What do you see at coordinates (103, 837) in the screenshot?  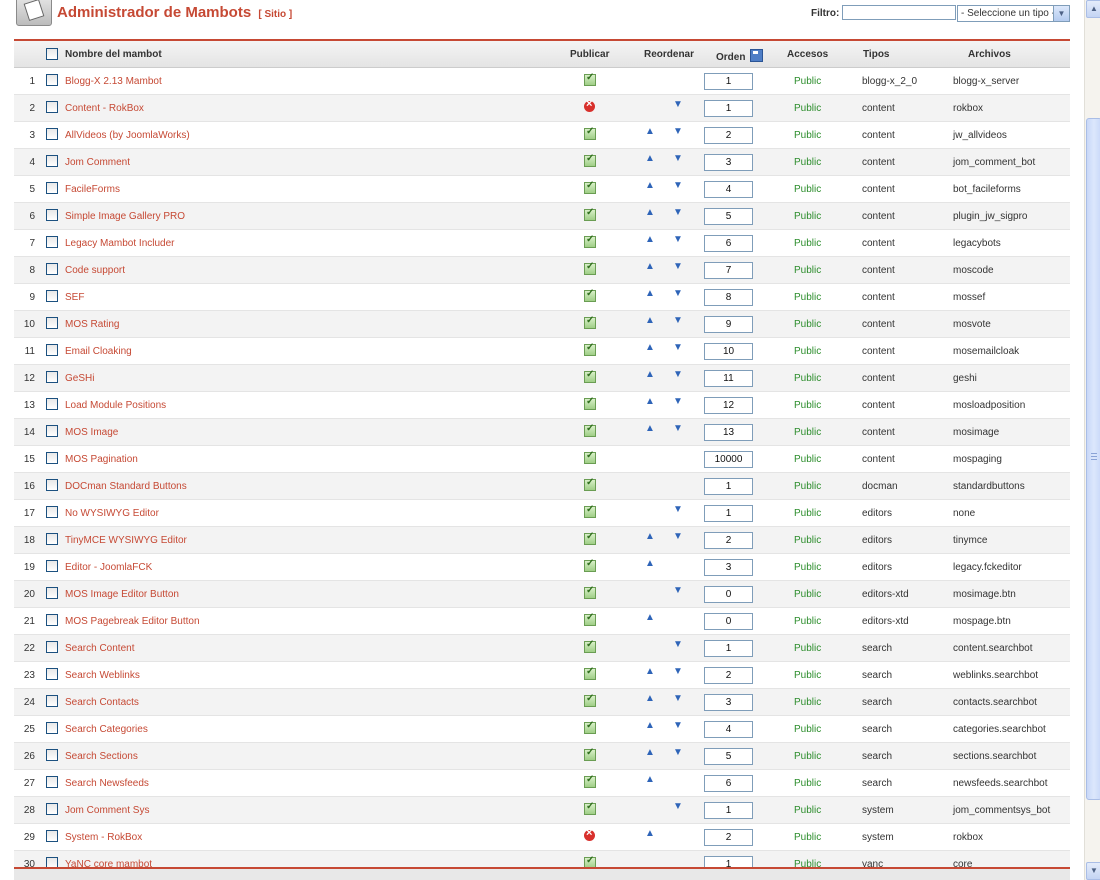 I see `mambot-name-link: System - RokBox` at bounding box center [103, 837].